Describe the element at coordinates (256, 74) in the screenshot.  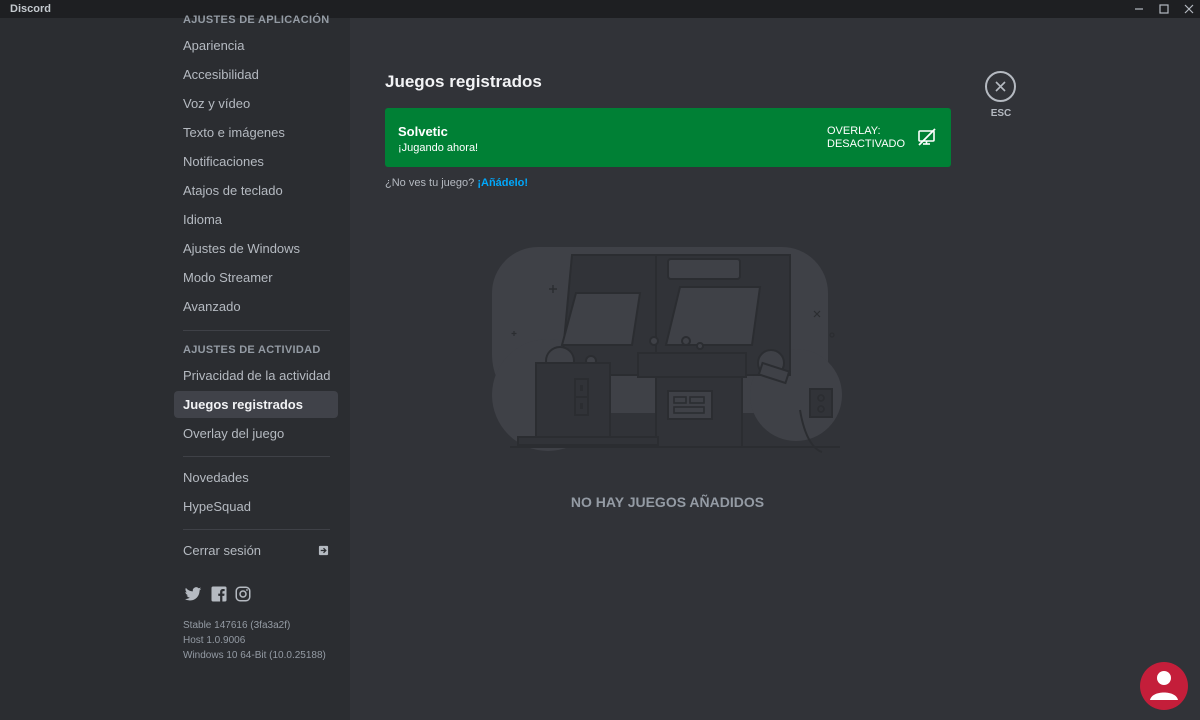
I see `sidebar-item-accessibility: Accesibilidad` at that location.